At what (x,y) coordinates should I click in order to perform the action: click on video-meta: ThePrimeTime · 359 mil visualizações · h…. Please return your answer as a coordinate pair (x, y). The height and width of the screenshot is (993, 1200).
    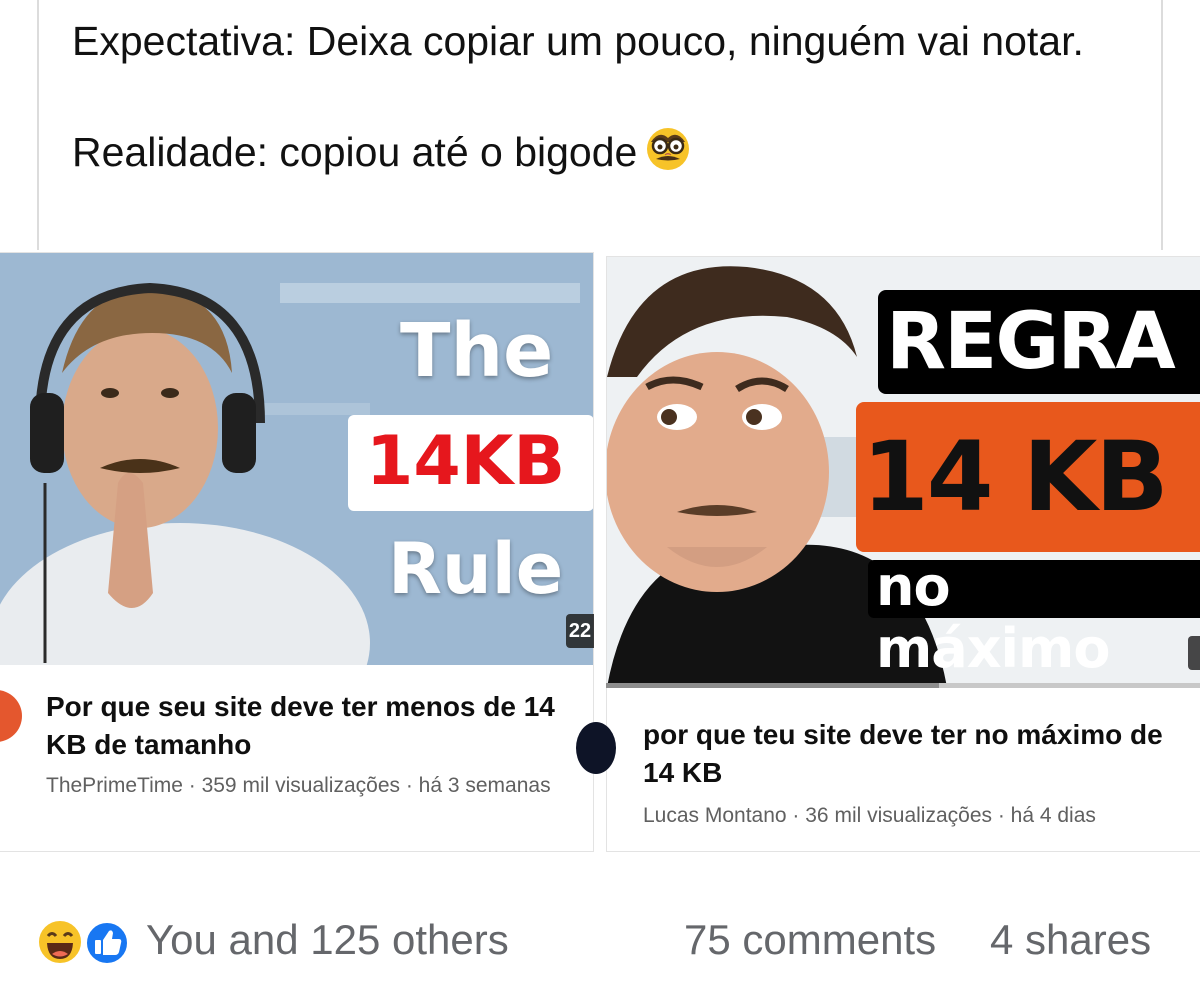
    Looking at the image, I should click on (298, 785).